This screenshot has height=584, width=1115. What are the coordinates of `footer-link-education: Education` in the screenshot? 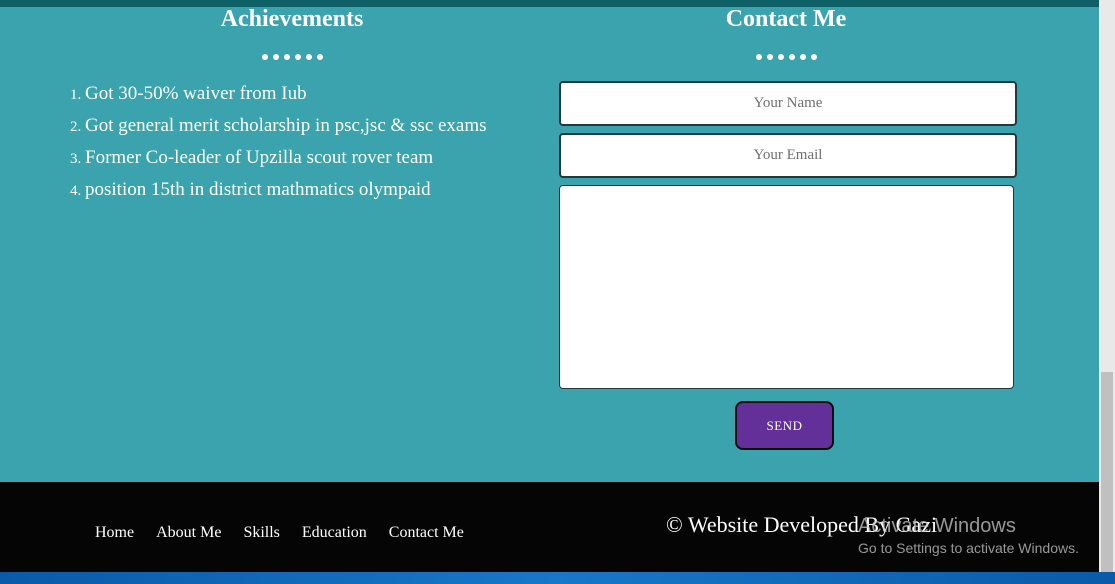 It's located at (334, 533).